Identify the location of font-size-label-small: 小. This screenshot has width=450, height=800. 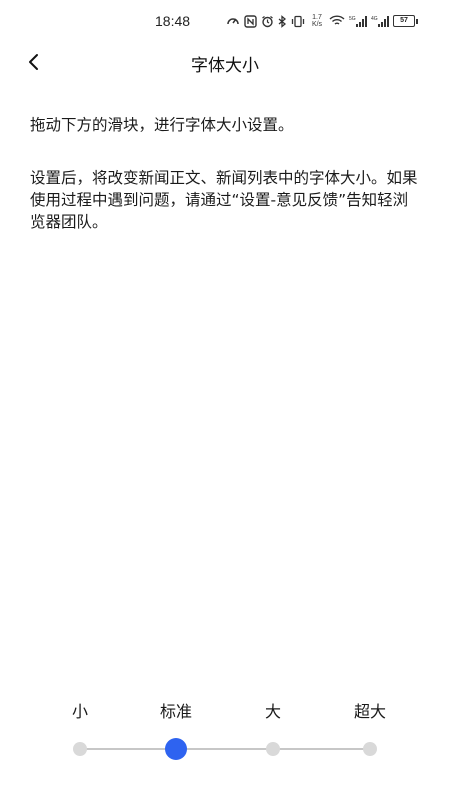
(80, 710).